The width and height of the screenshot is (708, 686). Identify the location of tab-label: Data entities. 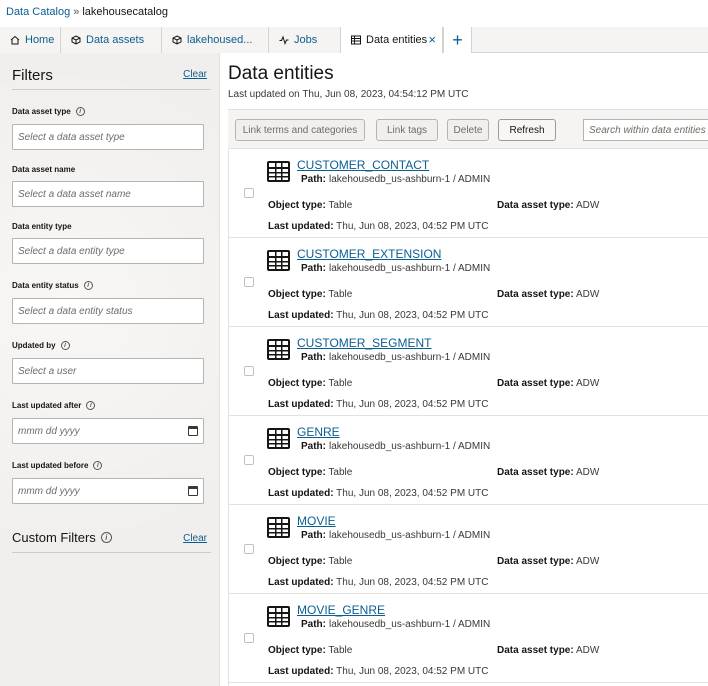
(397, 40).